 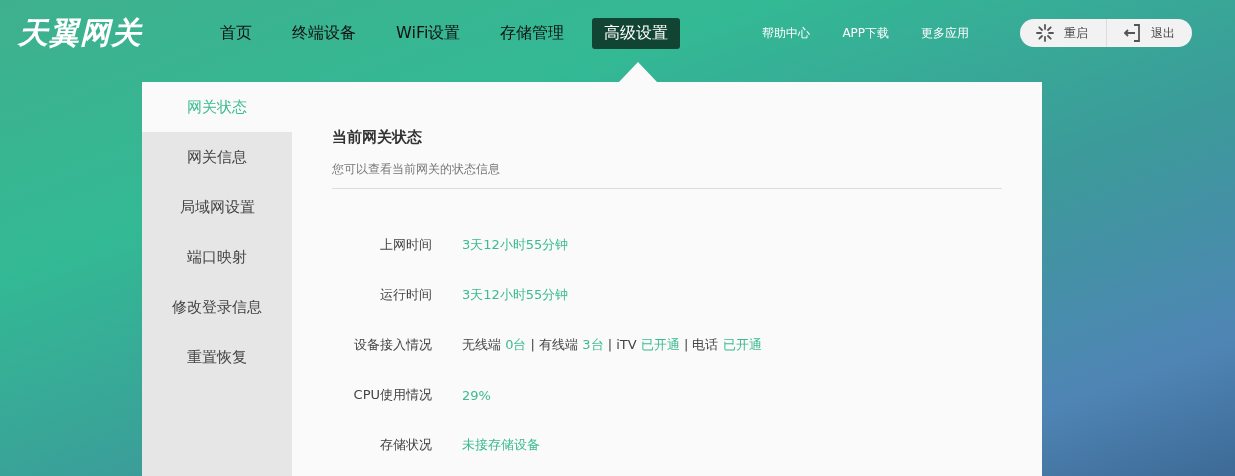 What do you see at coordinates (1063, 33) in the screenshot?
I see `restart-button: 重启` at bounding box center [1063, 33].